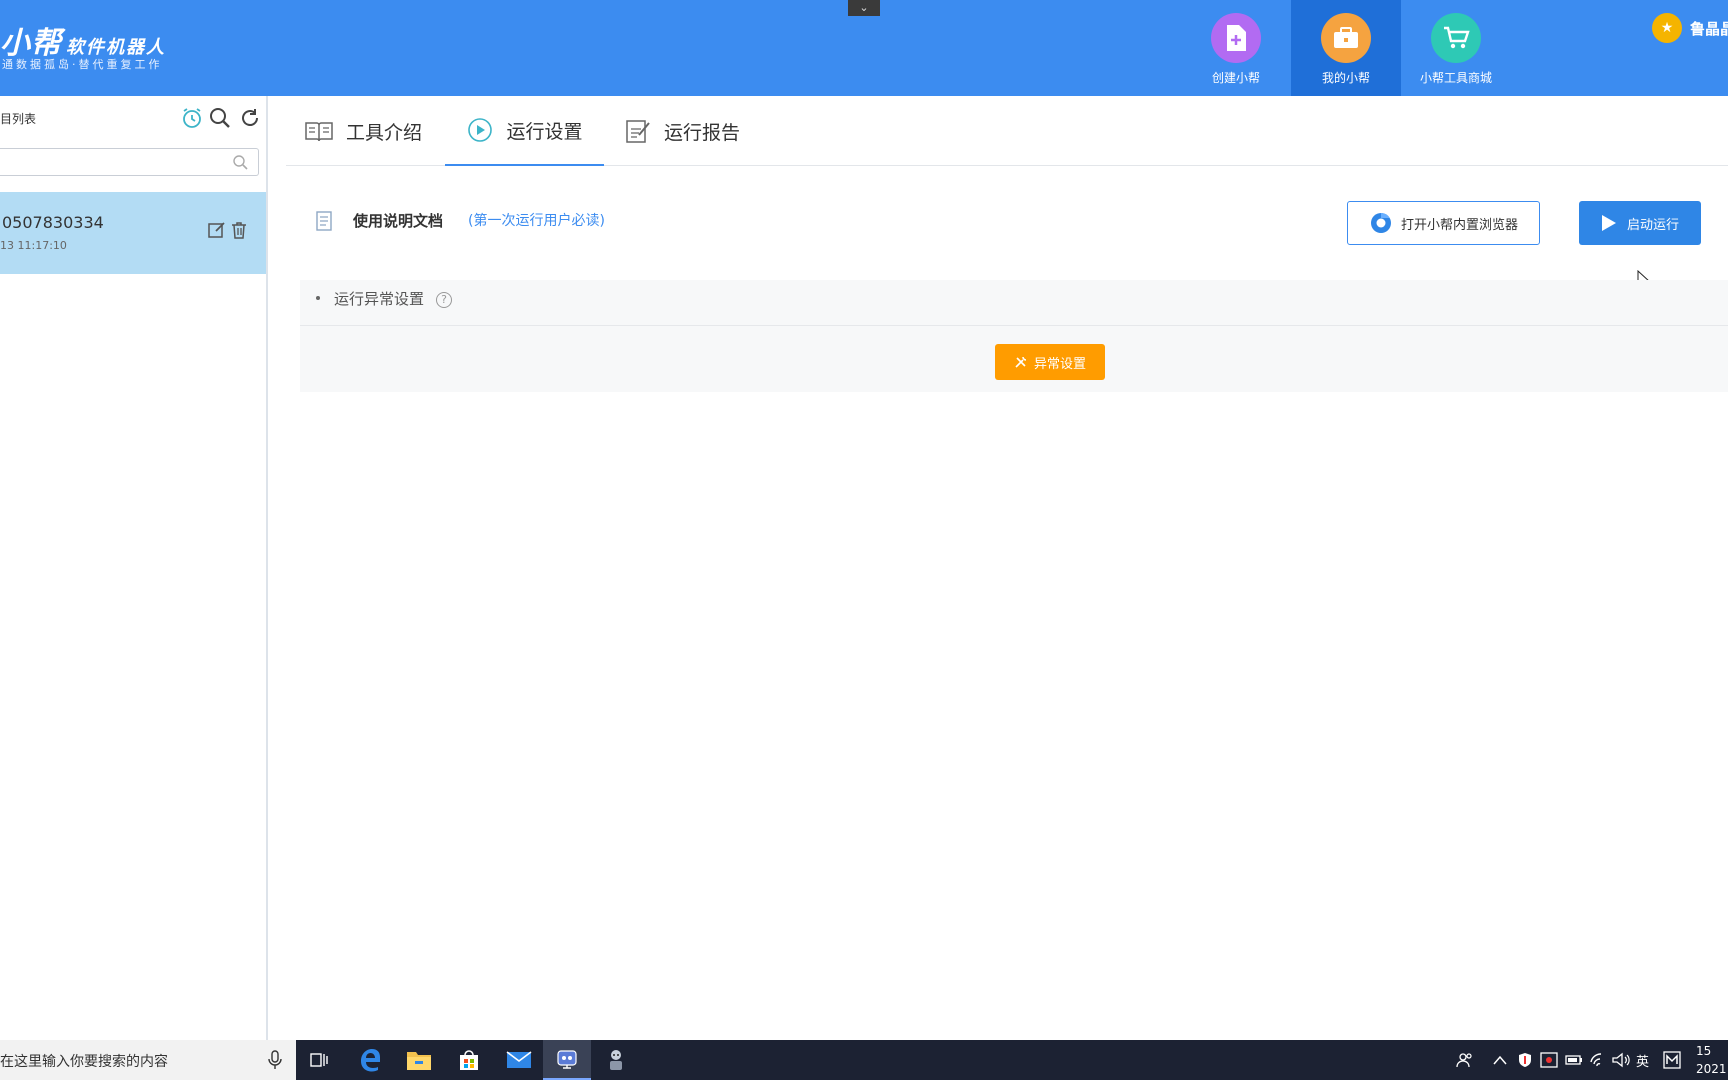 Image resolution: width=1728 pixels, height=1080 pixels. I want to click on microphone-icon, so click(275, 1062).